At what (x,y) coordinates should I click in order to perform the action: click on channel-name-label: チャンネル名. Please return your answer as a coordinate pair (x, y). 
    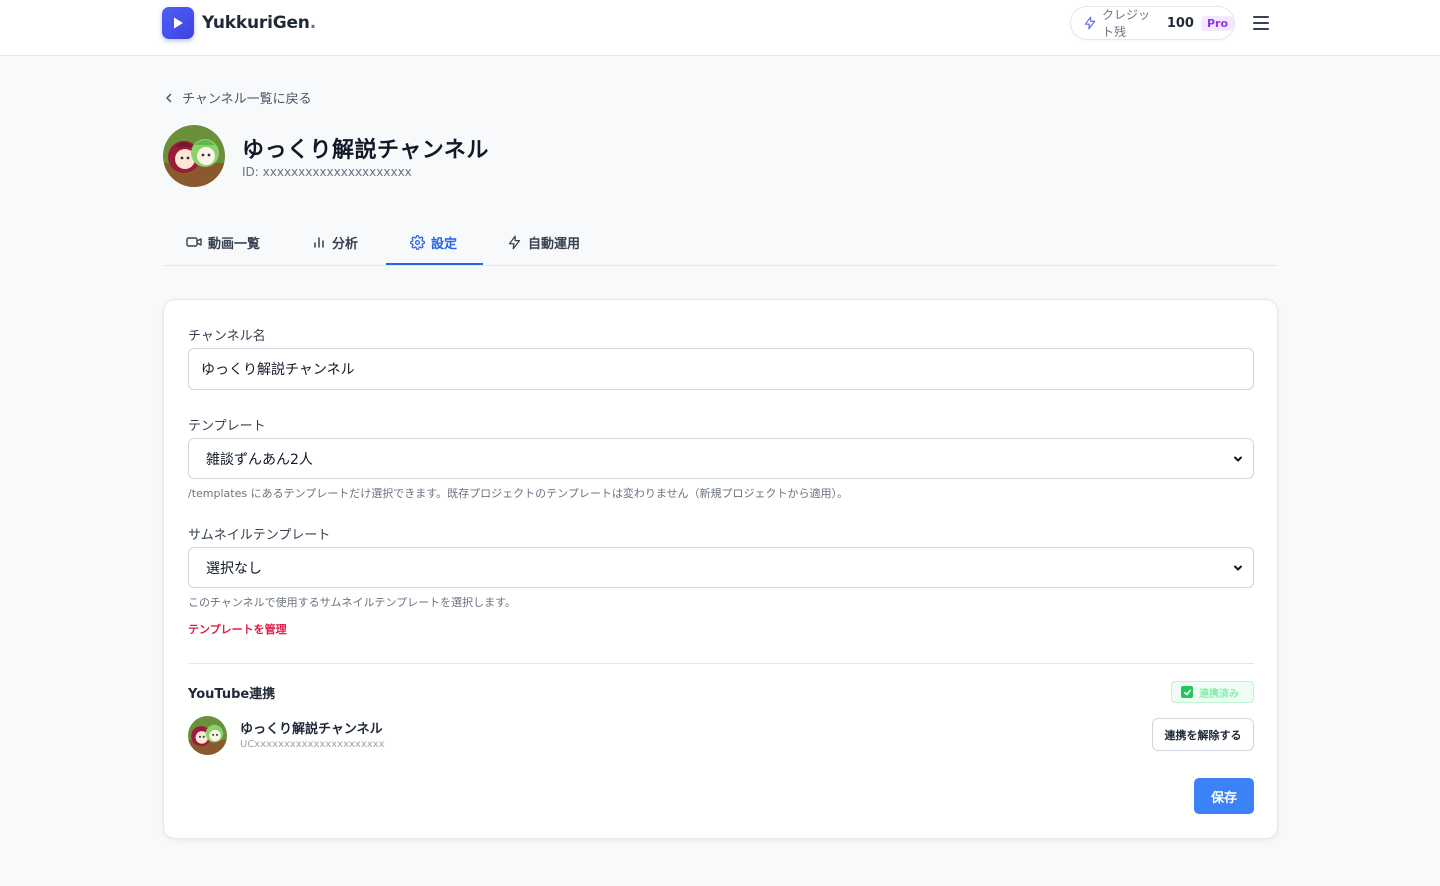
    Looking at the image, I should click on (227, 336).